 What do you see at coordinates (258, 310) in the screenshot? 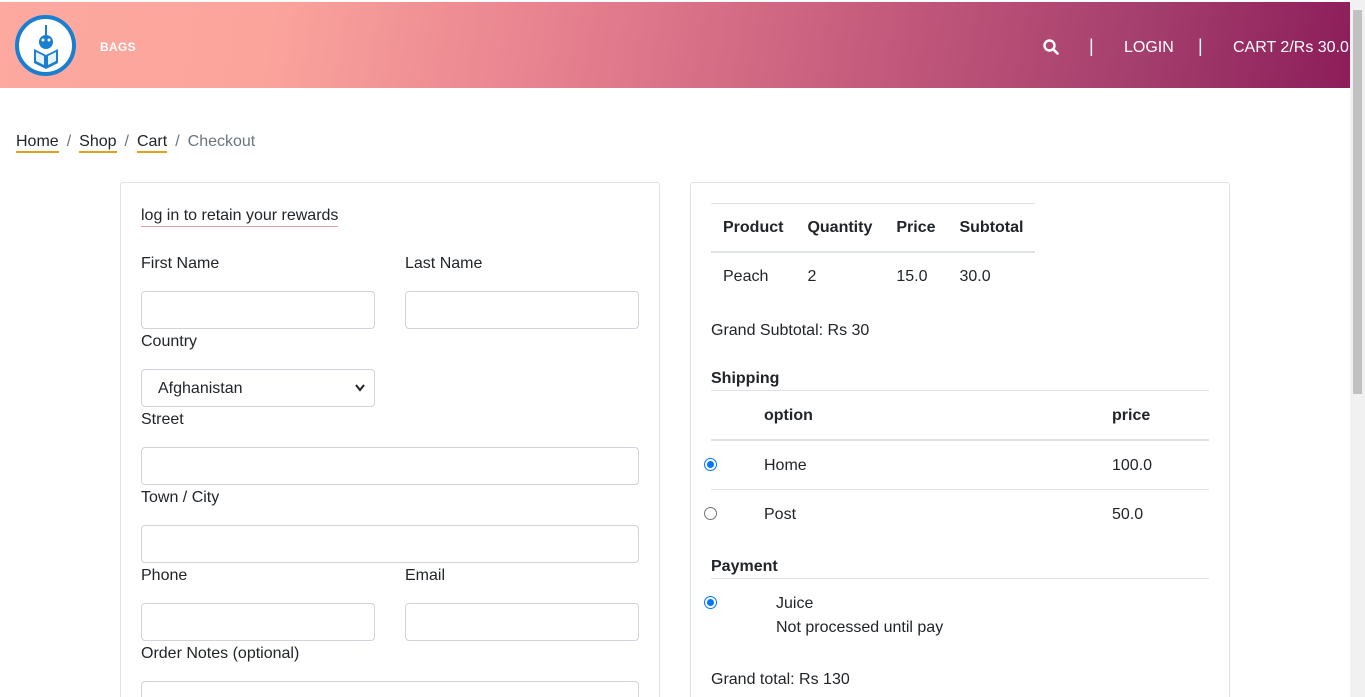
I see `first-name-field` at bounding box center [258, 310].